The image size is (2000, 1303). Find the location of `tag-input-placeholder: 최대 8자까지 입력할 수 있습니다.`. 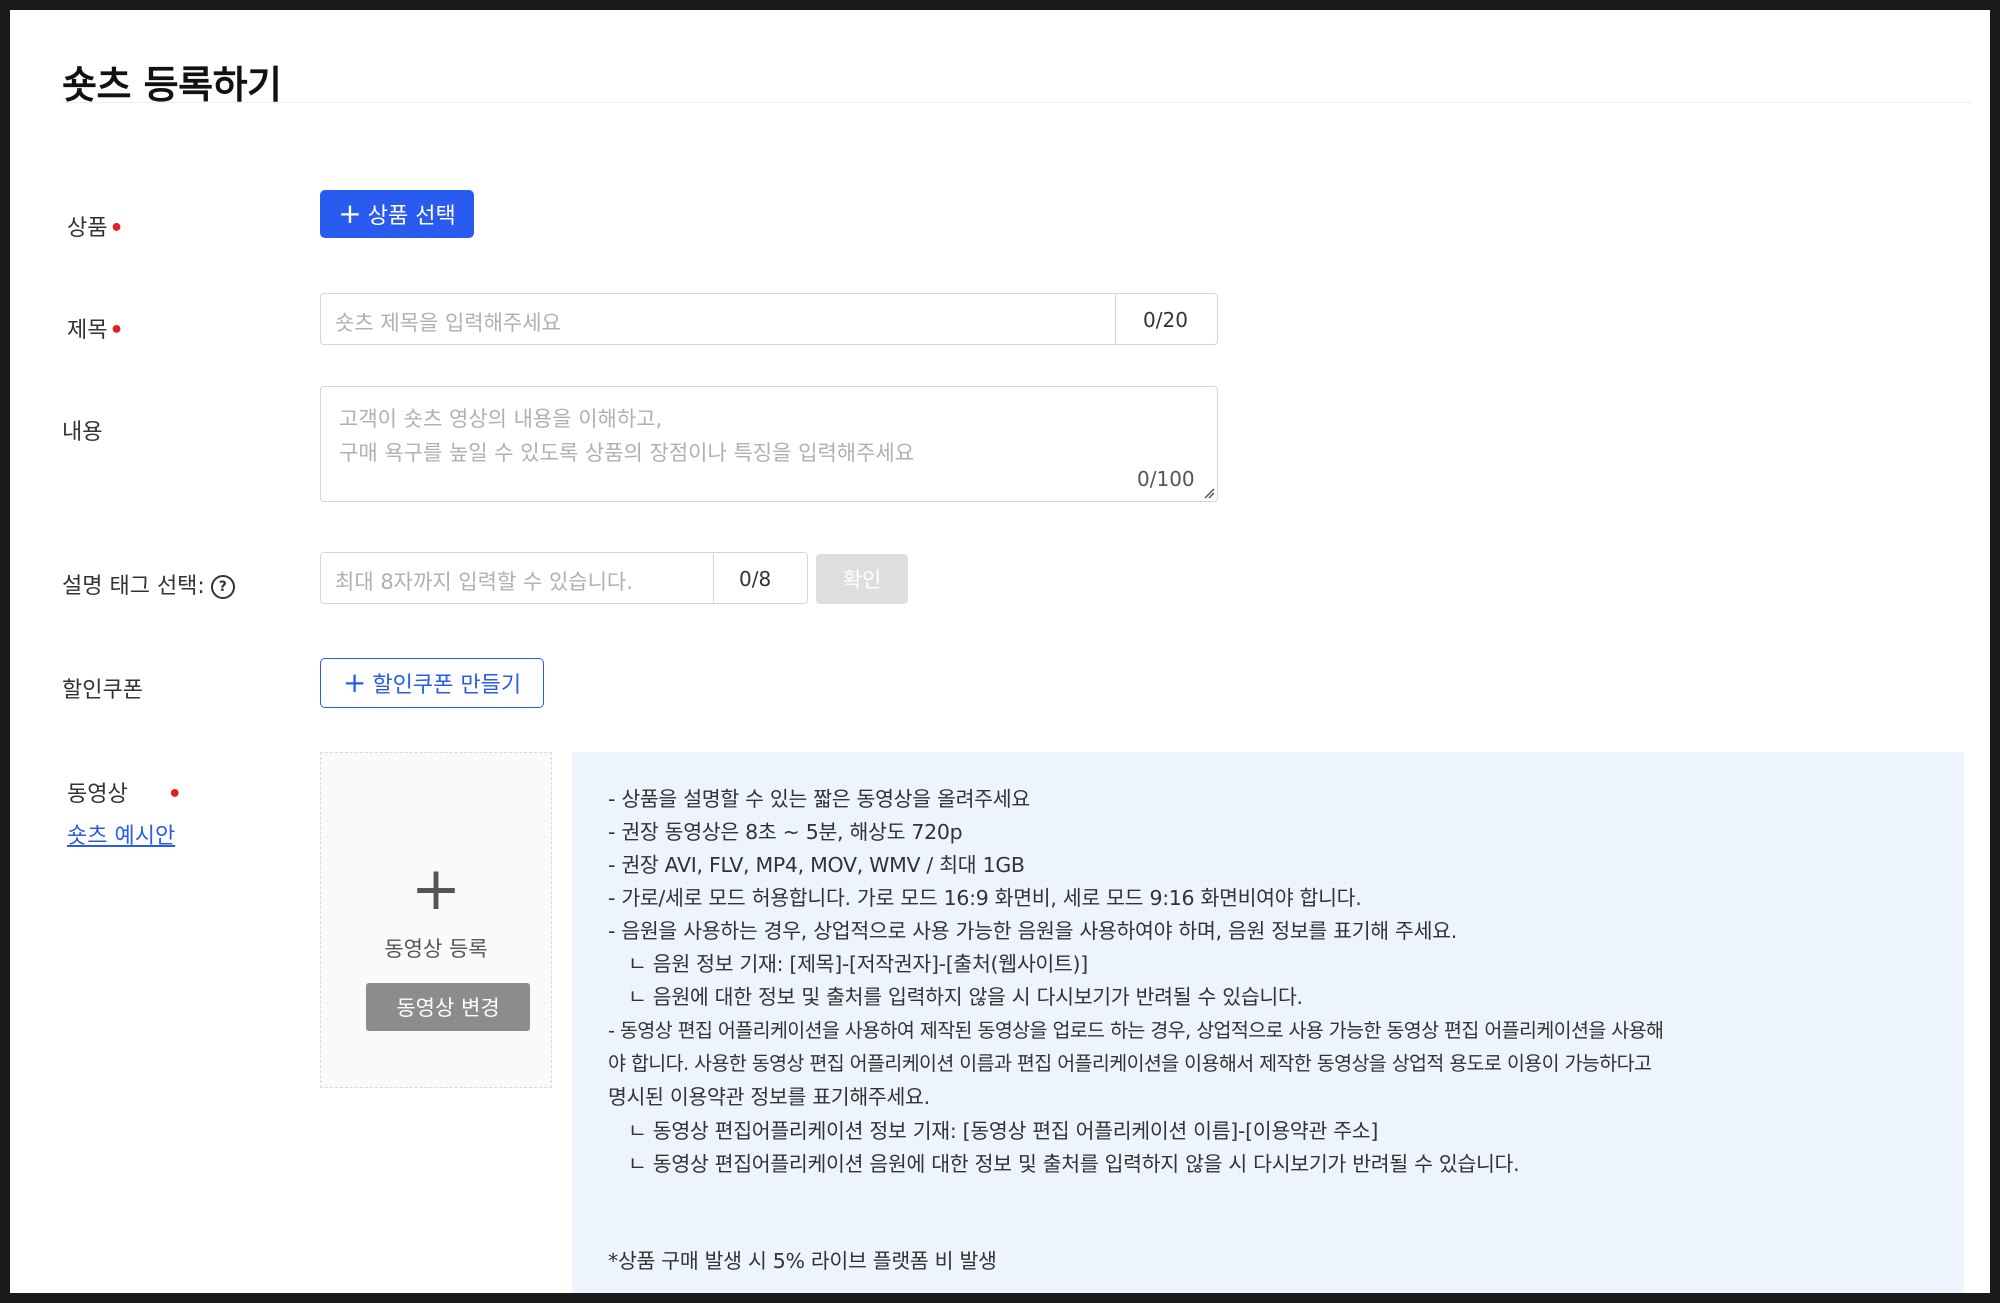

tag-input-placeholder: 최대 8자까지 입력할 수 있습니다. is located at coordinates (484, 582).